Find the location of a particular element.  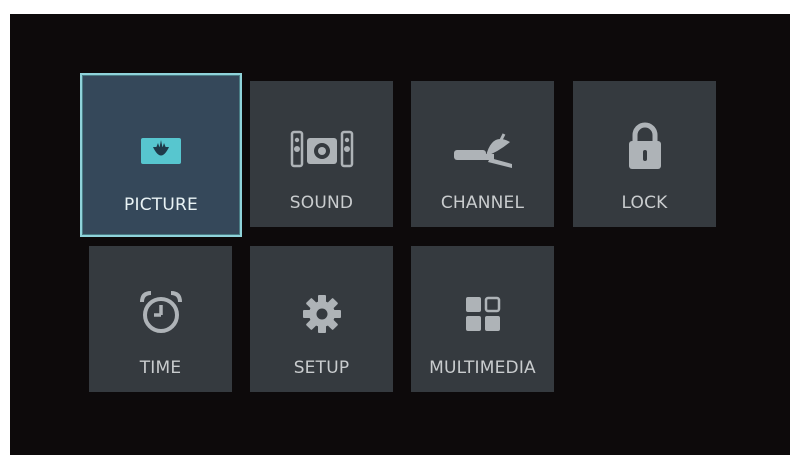

menu-tile-setup: SETUP is located at coordinates (321, 319).